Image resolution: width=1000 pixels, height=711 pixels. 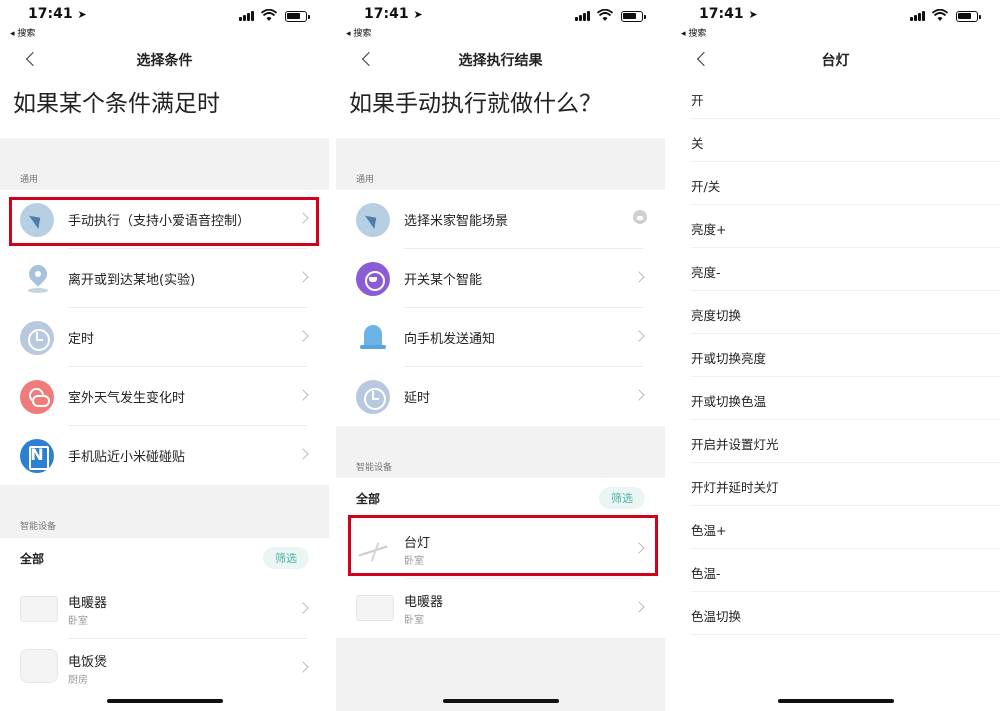 I want to click on nav-bar: 选择条件, so click(x=164, y=60).